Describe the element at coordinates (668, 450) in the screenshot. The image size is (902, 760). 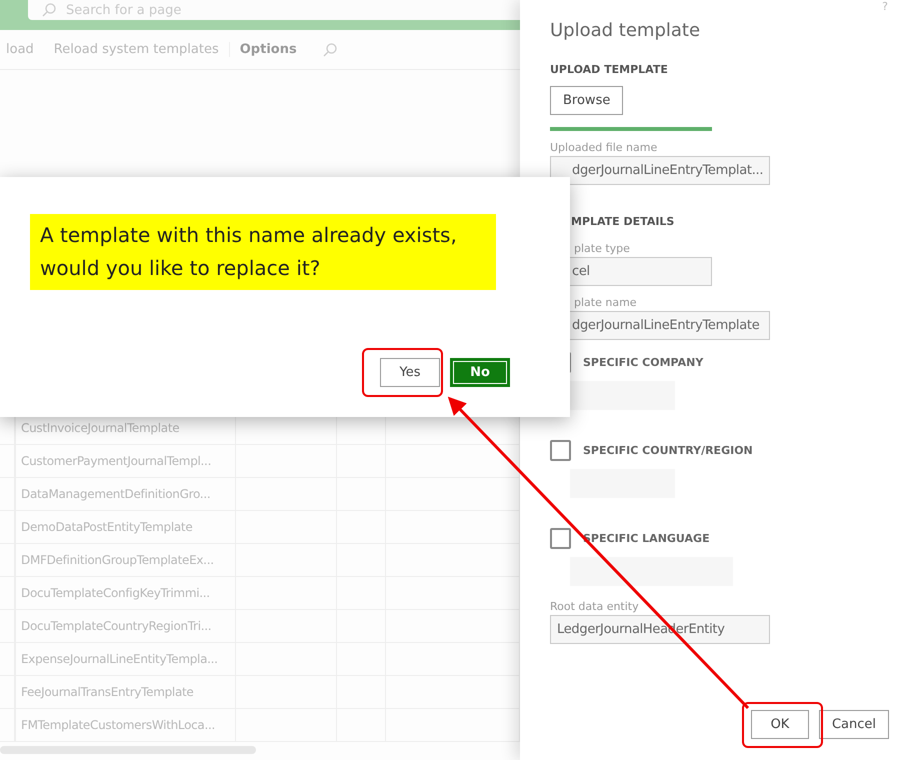
I see `option-label: SPECIFIC COUNTRY/REGION` at that location.